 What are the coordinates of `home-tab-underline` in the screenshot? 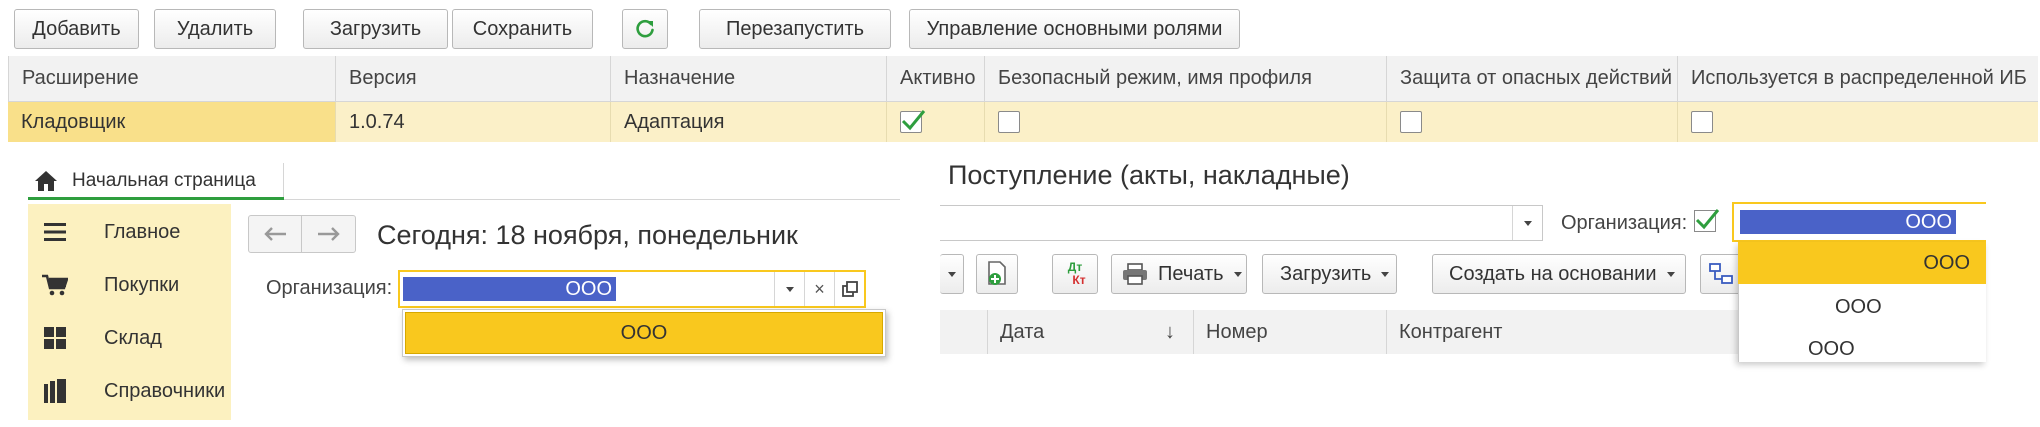 It's located at (156, 198).